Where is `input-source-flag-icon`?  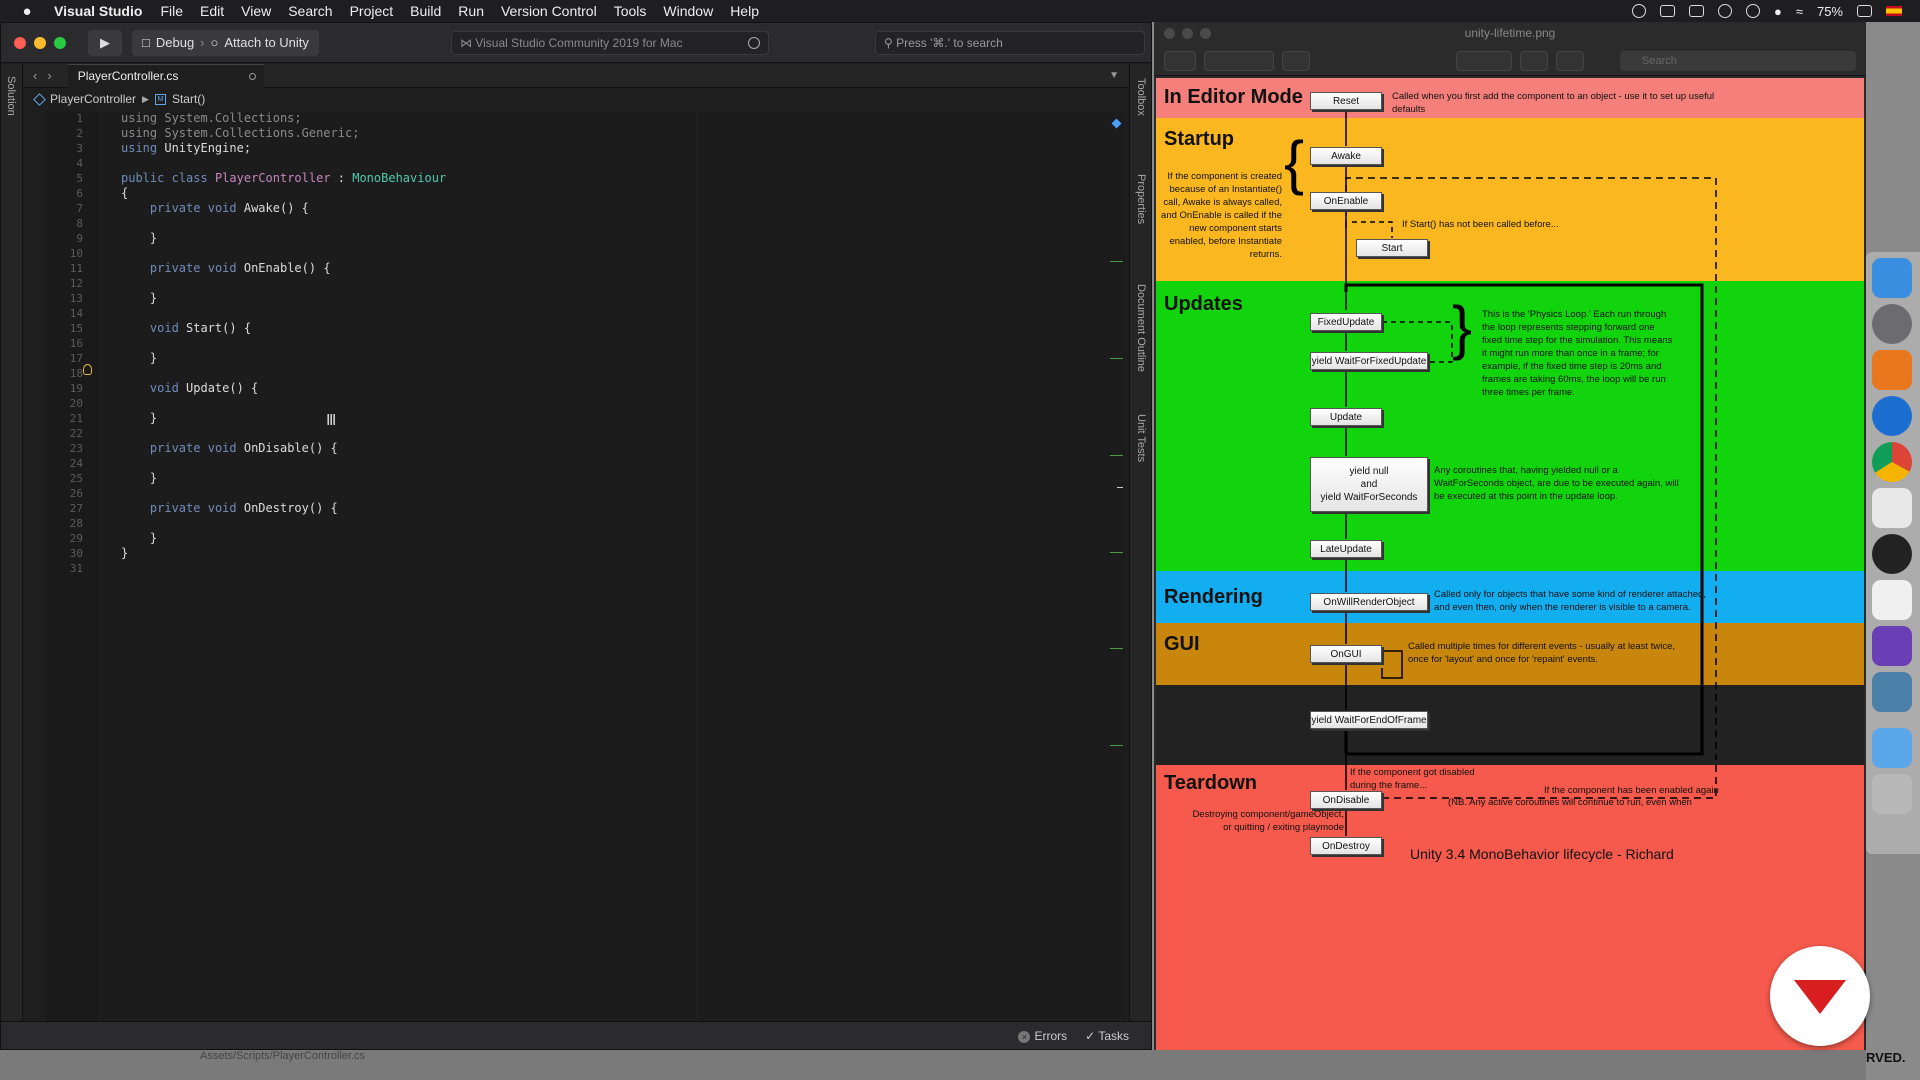
input-source-flag-icon is located at coordinates (1894, 11).